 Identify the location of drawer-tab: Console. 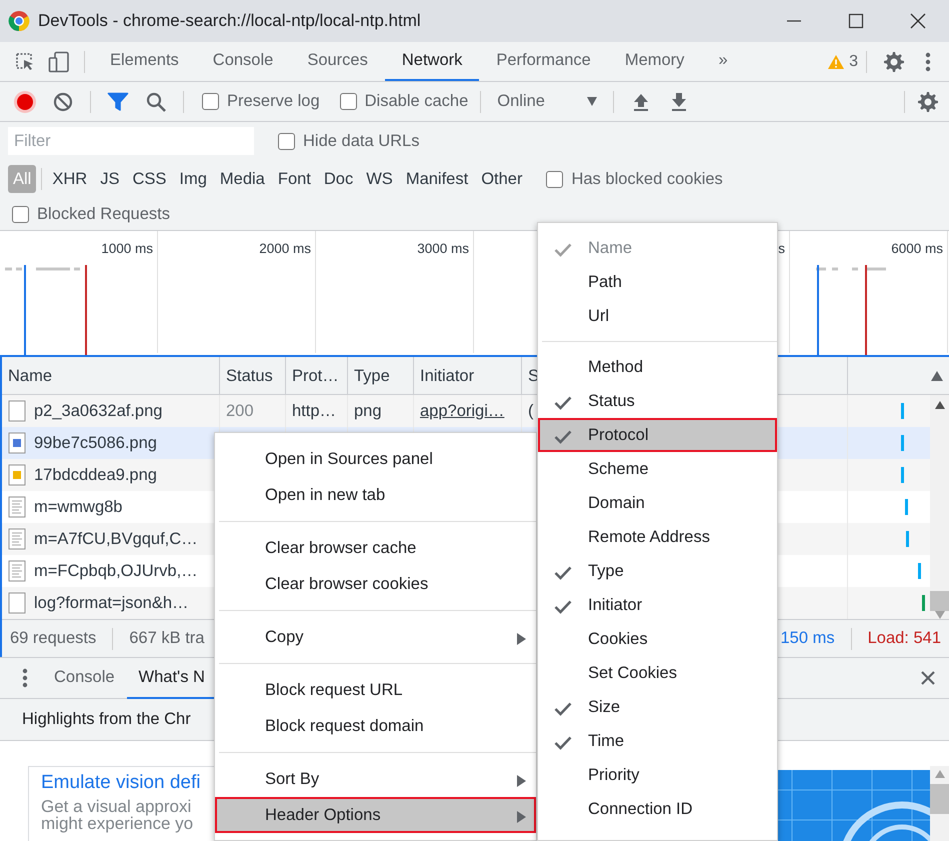
(84, 678).